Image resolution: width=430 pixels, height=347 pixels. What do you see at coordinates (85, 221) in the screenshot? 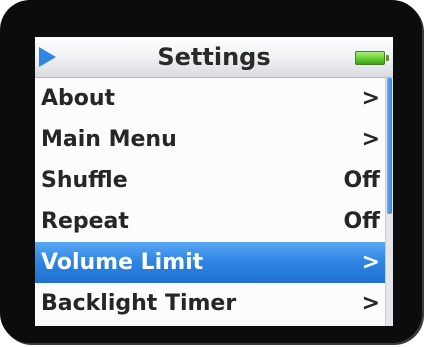
I see `menu-item-label: Repeat` at bounding box center [85, 221].